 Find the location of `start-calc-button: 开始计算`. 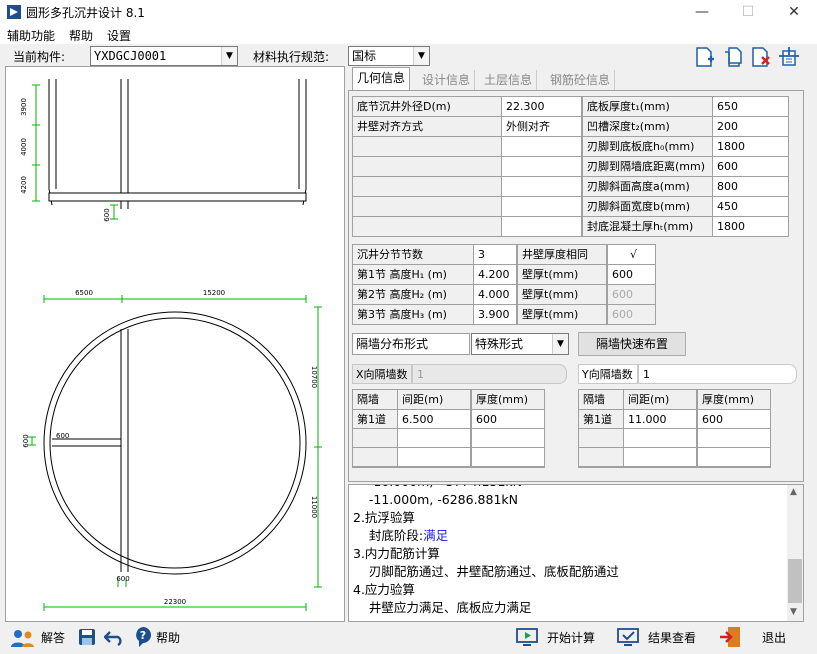

start-calc-button: 开始计算 is located at coordinates (571, 638).